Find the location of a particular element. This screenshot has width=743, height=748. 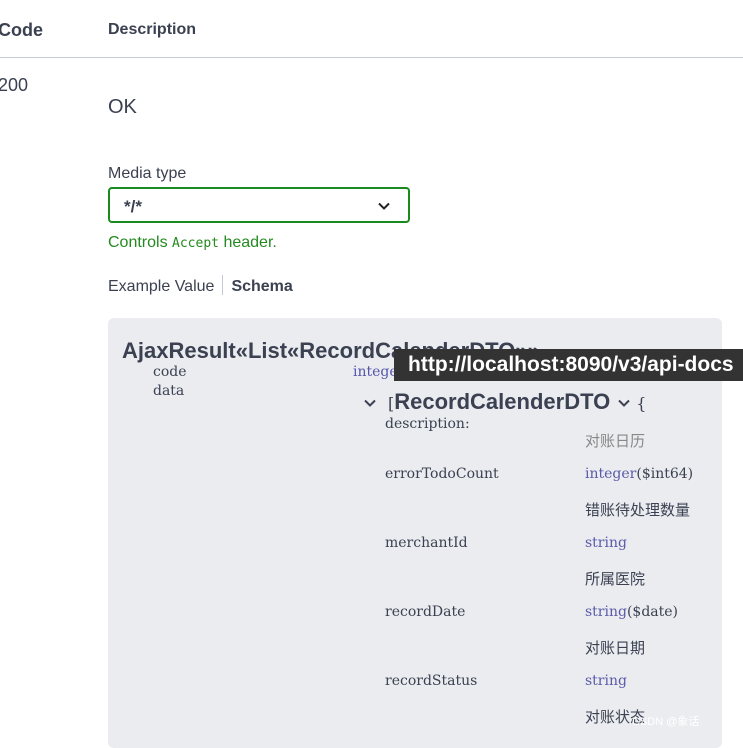

field-type: integer($int64) is located at coordinates (639, 474).